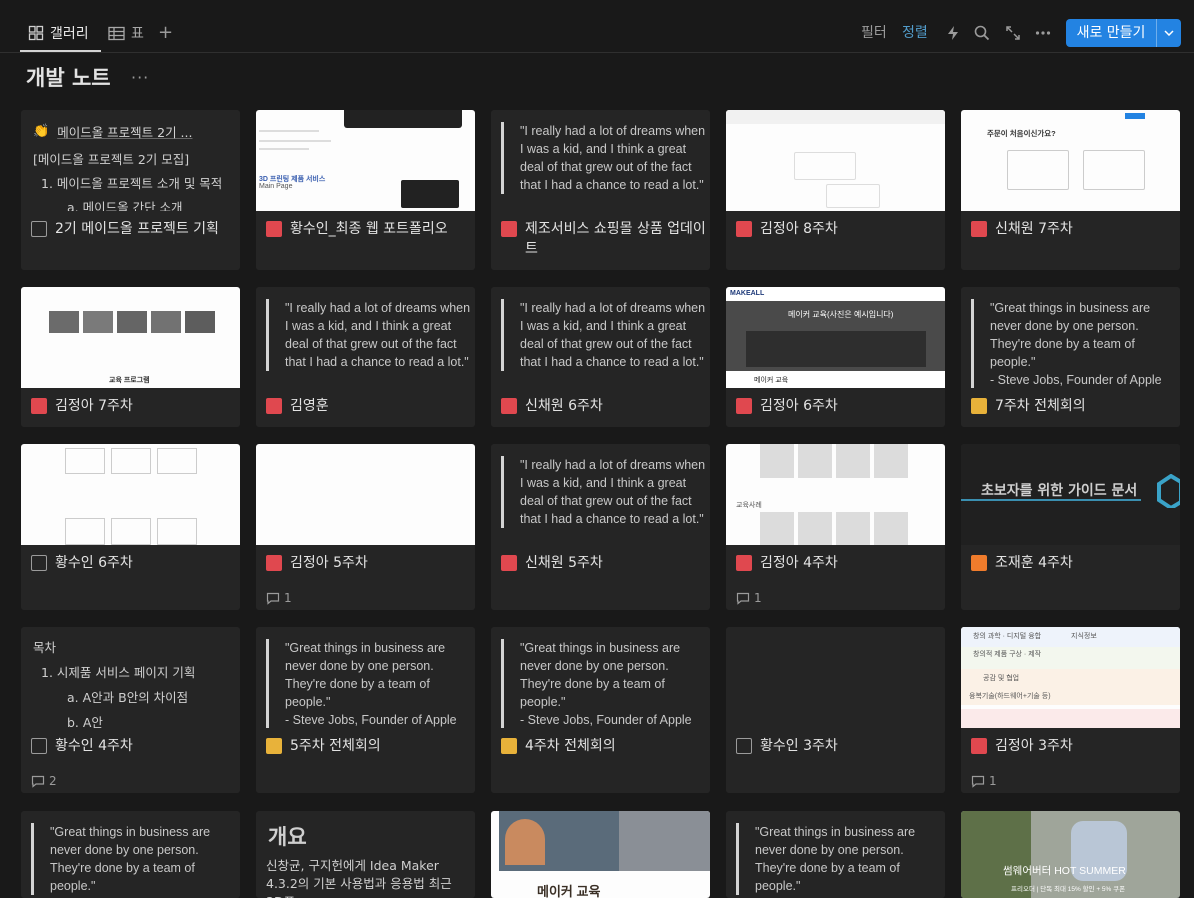 The height and width of the screenshot is (898, 1194). I want to click on expand-icon, so click(1013, 33).